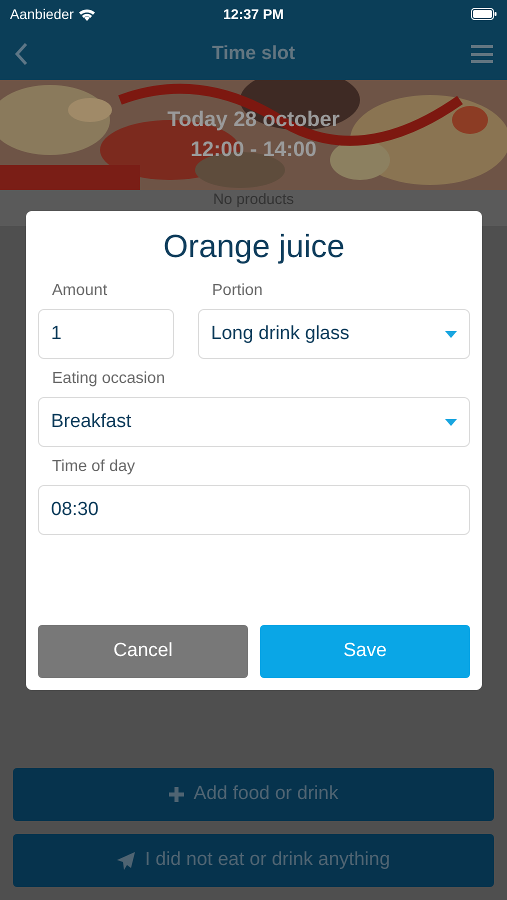 This screenshot has height=900, width=507. I want to click on field-label: Eating occasion, so click(108, 379).